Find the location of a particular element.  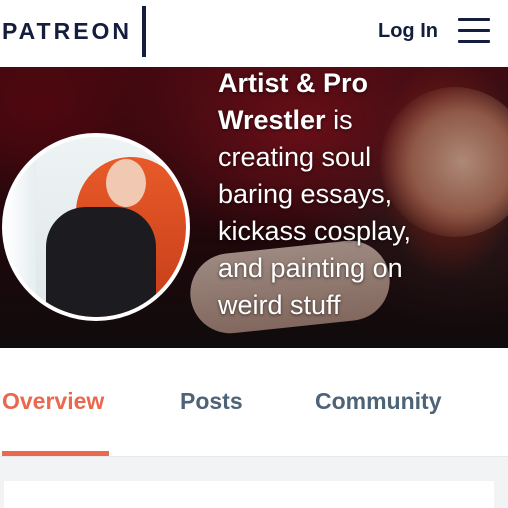

tab-community: Community is located at coordinates (378, 401).